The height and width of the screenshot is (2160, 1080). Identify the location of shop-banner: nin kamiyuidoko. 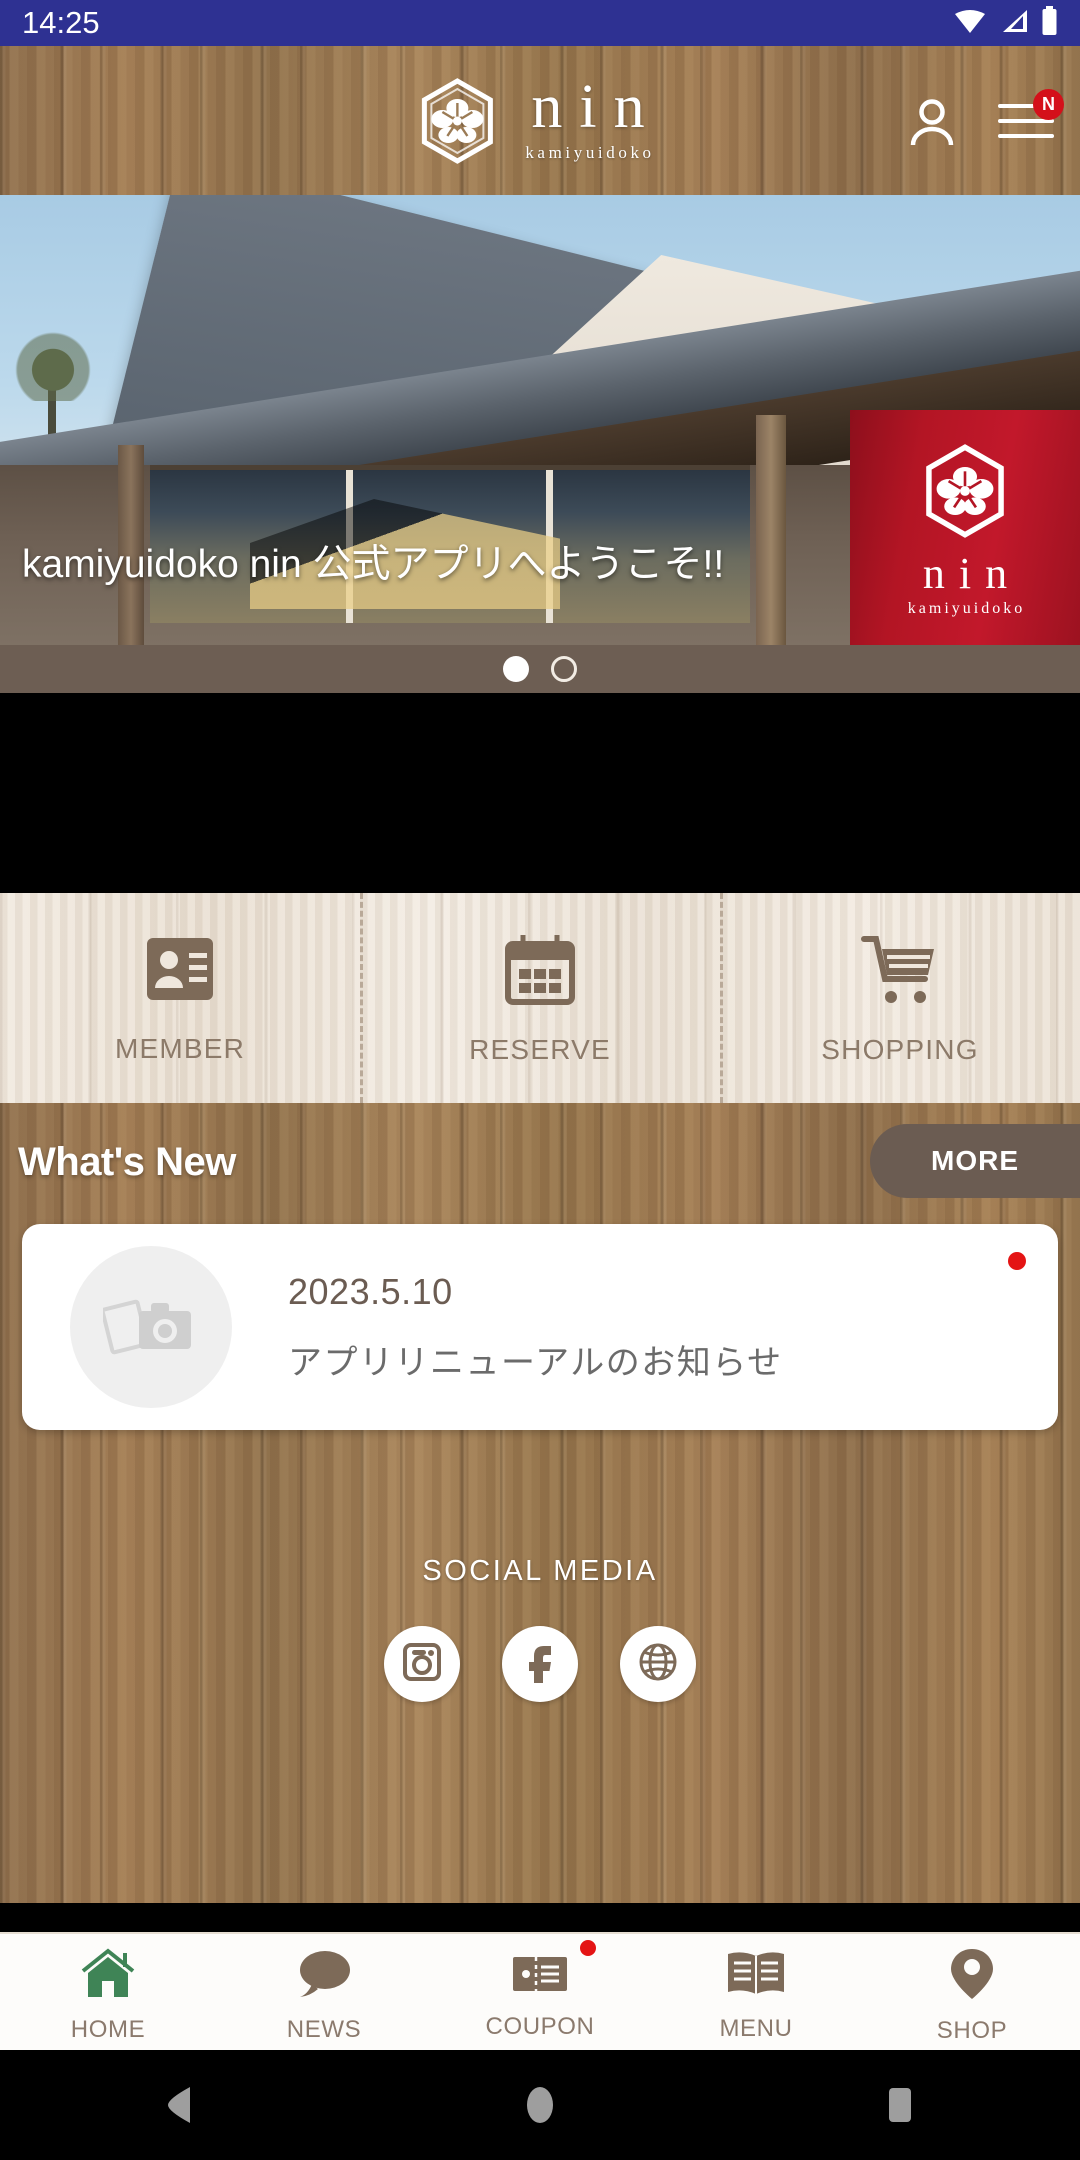
(965, 527).